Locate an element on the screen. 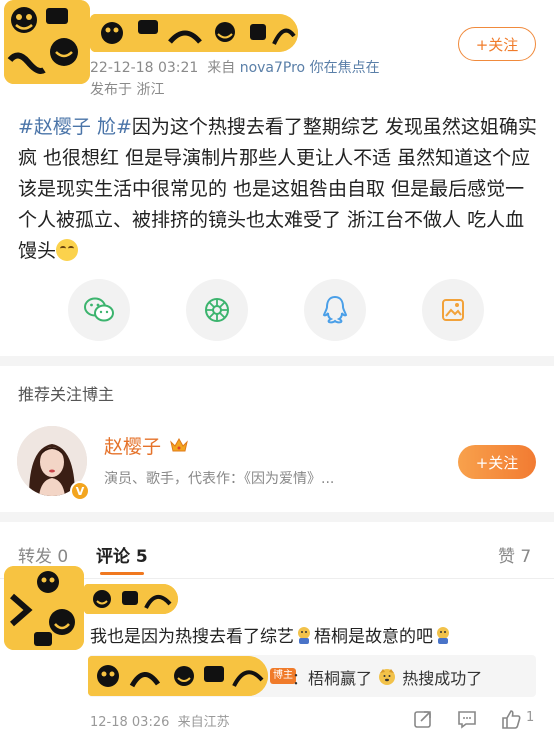  moments-icon is located at coordinates (217, 310).